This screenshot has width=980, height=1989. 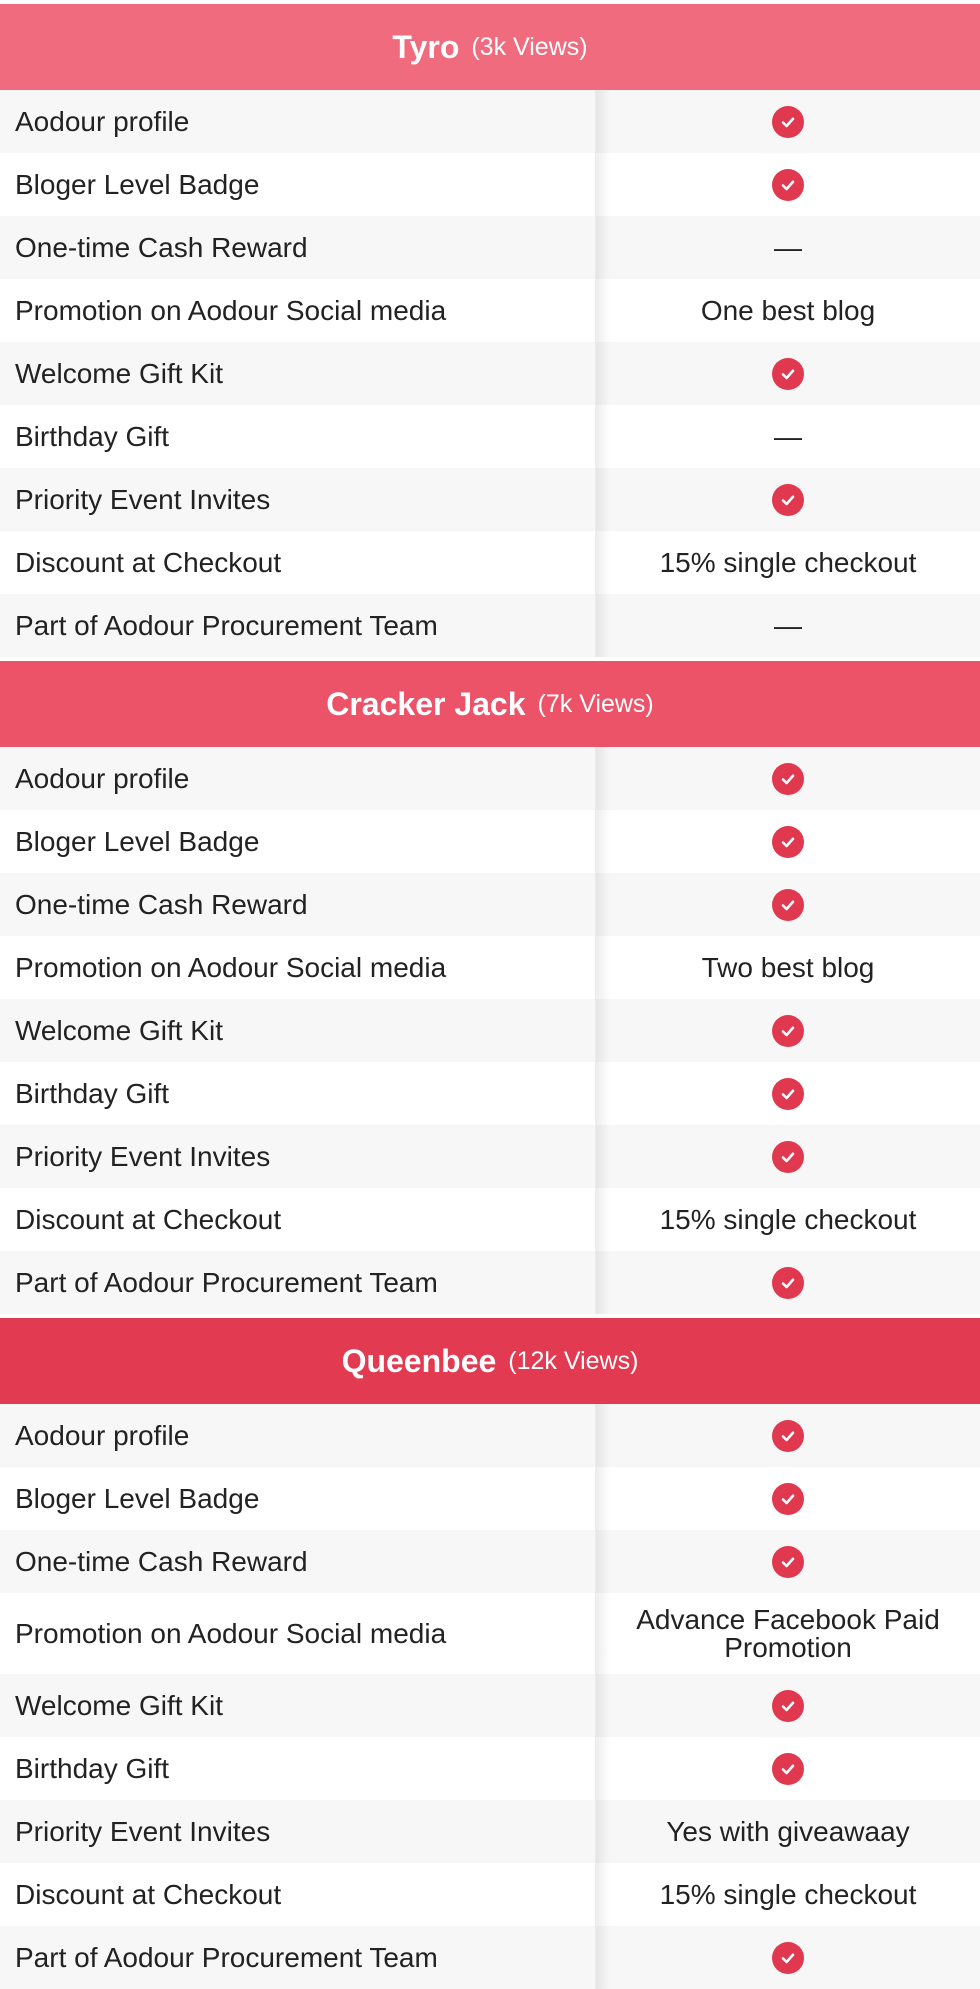 I want to click on value-text: Advance Facebook Paid Promotion, so click(x=788, y=1633).